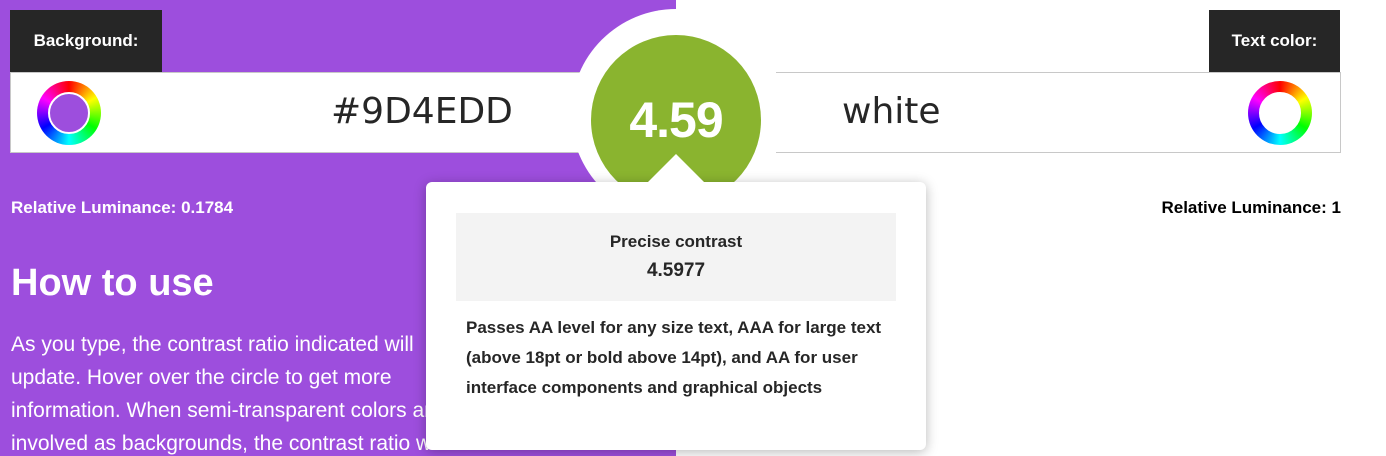  Describe the element at coordinates (1336, 207) in the screenshot. I see `text-color-luminance-value: 1` at that location.